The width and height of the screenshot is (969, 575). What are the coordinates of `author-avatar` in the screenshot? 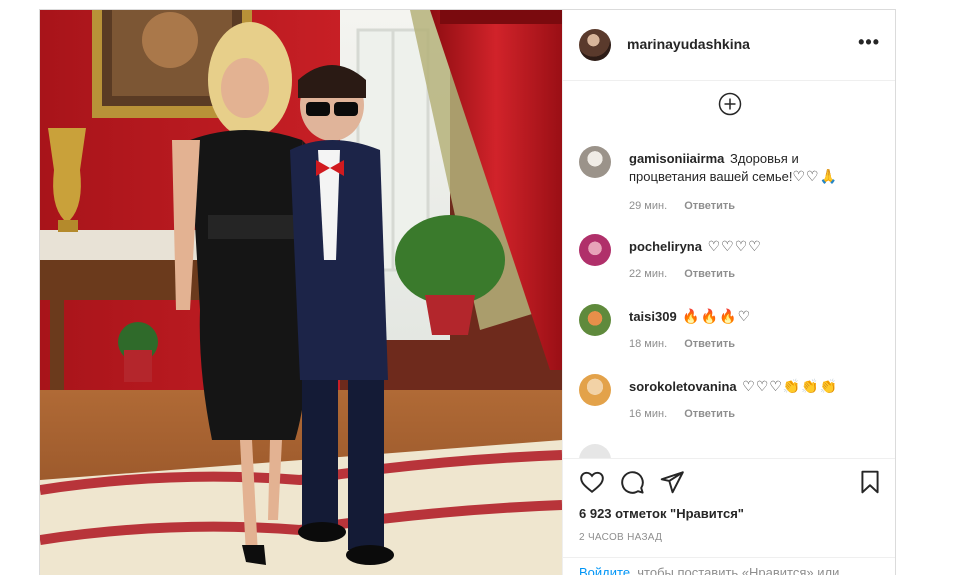 It's located at (595, 45).